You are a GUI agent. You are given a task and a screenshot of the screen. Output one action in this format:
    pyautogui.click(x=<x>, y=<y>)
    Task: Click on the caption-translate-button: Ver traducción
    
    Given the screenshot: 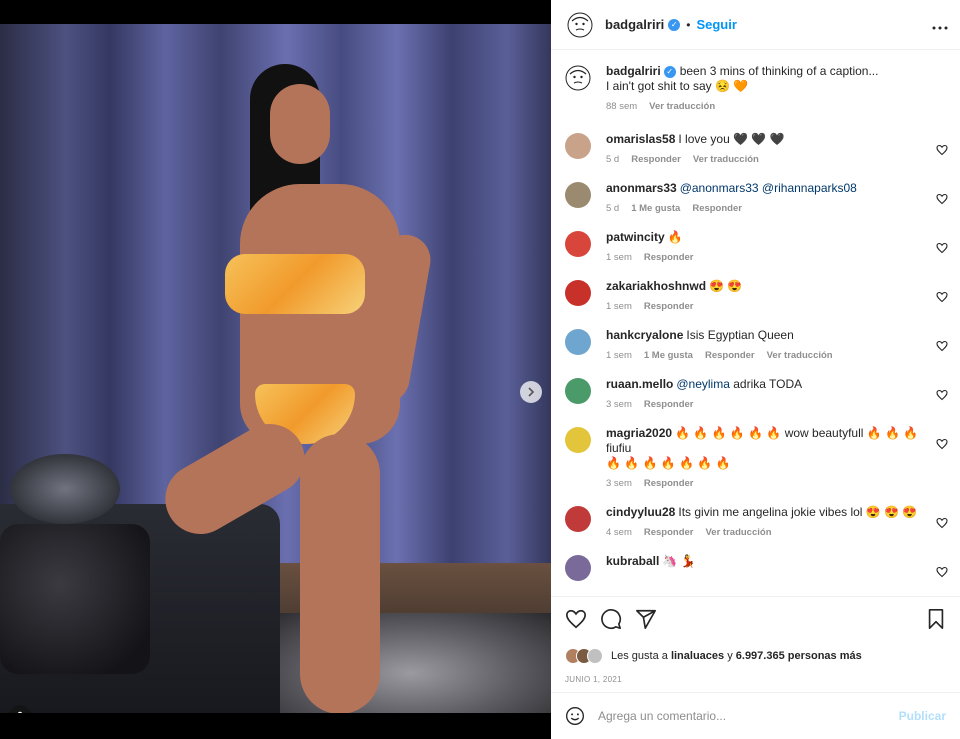 What is the action you would take?
    pyautogui.click(x=682, y=106)
    